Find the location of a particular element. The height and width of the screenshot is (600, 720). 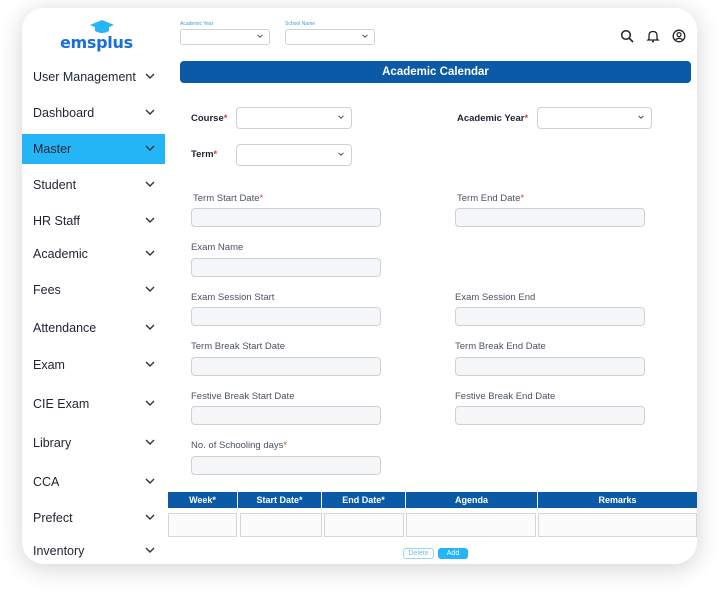

sidebar-item-user-management: User Management is located at coordinates (93, 77).